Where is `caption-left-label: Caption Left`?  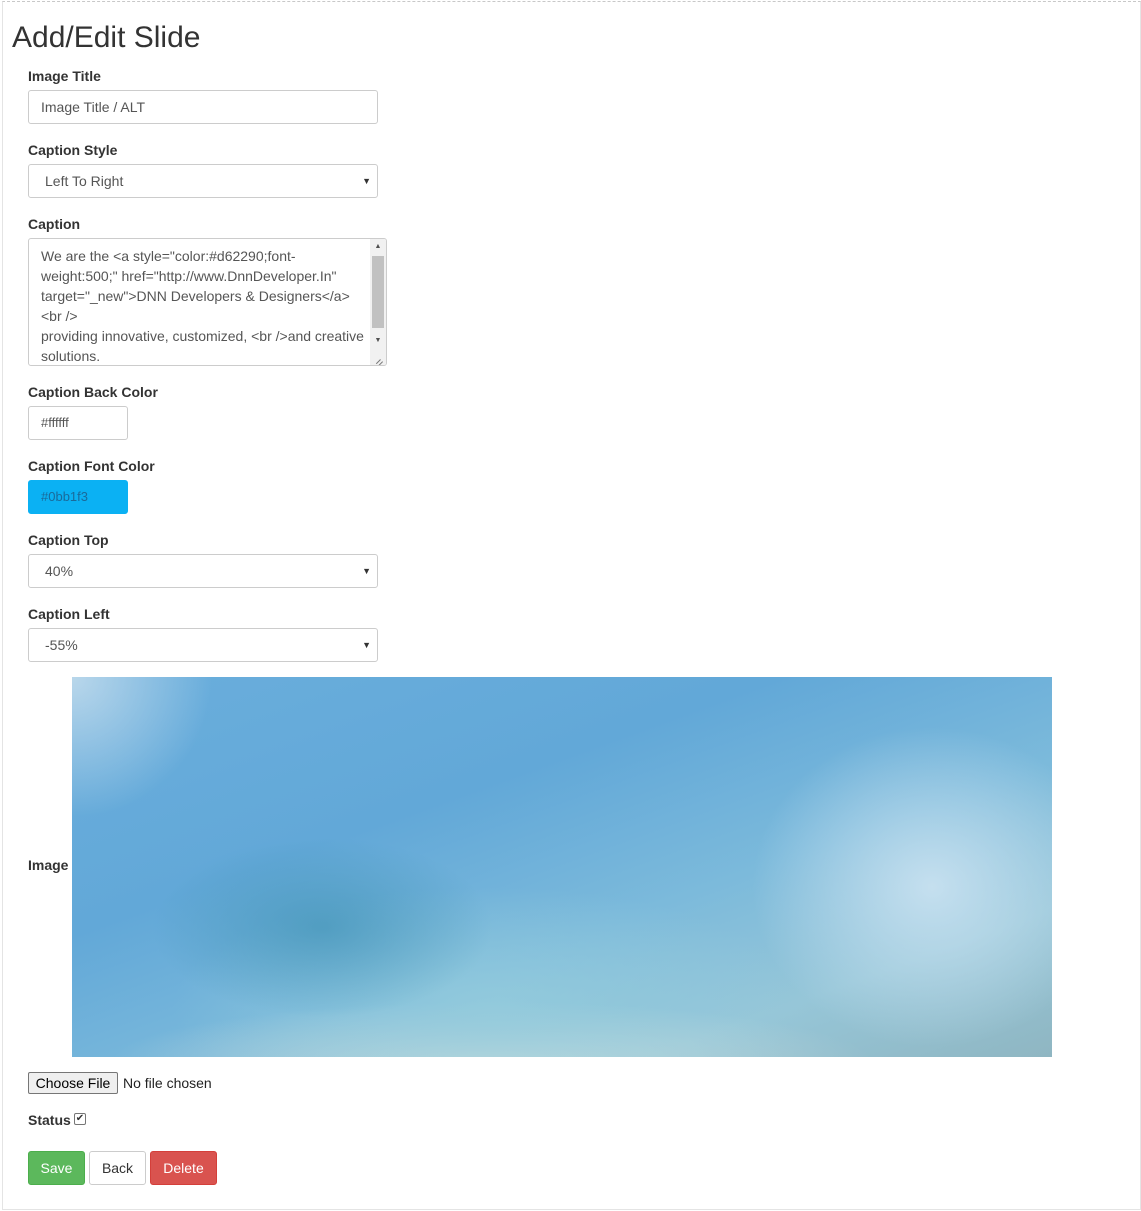
caption-left-label: Caption Left is located at coordinates (69, 614).